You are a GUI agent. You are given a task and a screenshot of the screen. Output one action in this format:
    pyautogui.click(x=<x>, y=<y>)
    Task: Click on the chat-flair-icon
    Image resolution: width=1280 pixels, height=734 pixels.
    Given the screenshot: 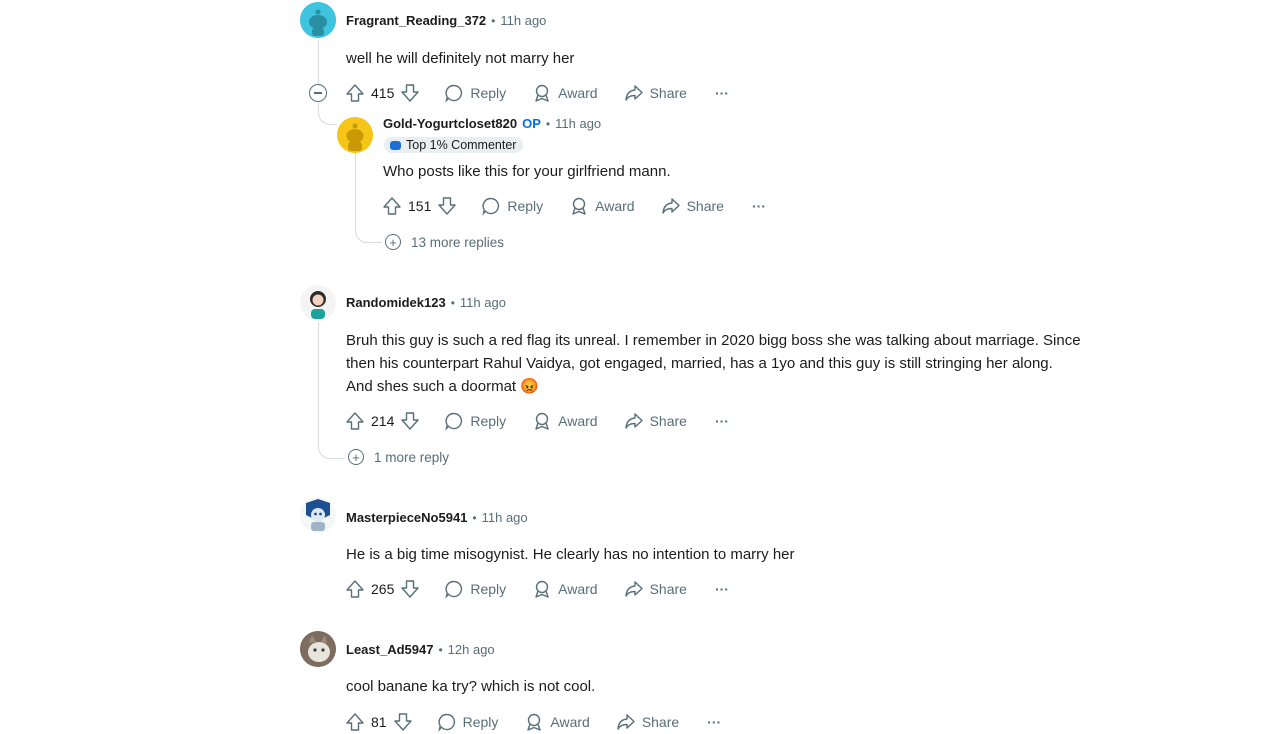 What is the action you would take?
    pyautogui.click(x=395, y=145)
    